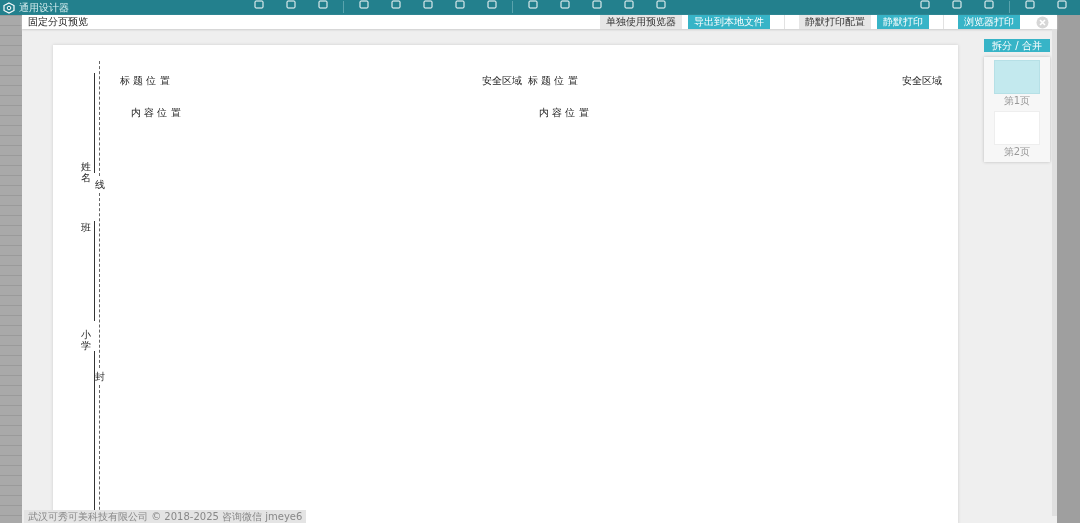 This screenshot has width=1080, height=523. What do you see at coordinates (1017, 101) in the screenshot?
I see `page-label: 第1页` at bounding box center [1017, 101].